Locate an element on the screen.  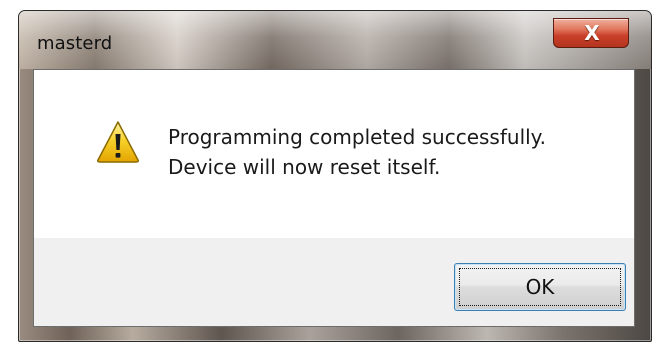
window-title: masterd is located at coordinates (75, 43).